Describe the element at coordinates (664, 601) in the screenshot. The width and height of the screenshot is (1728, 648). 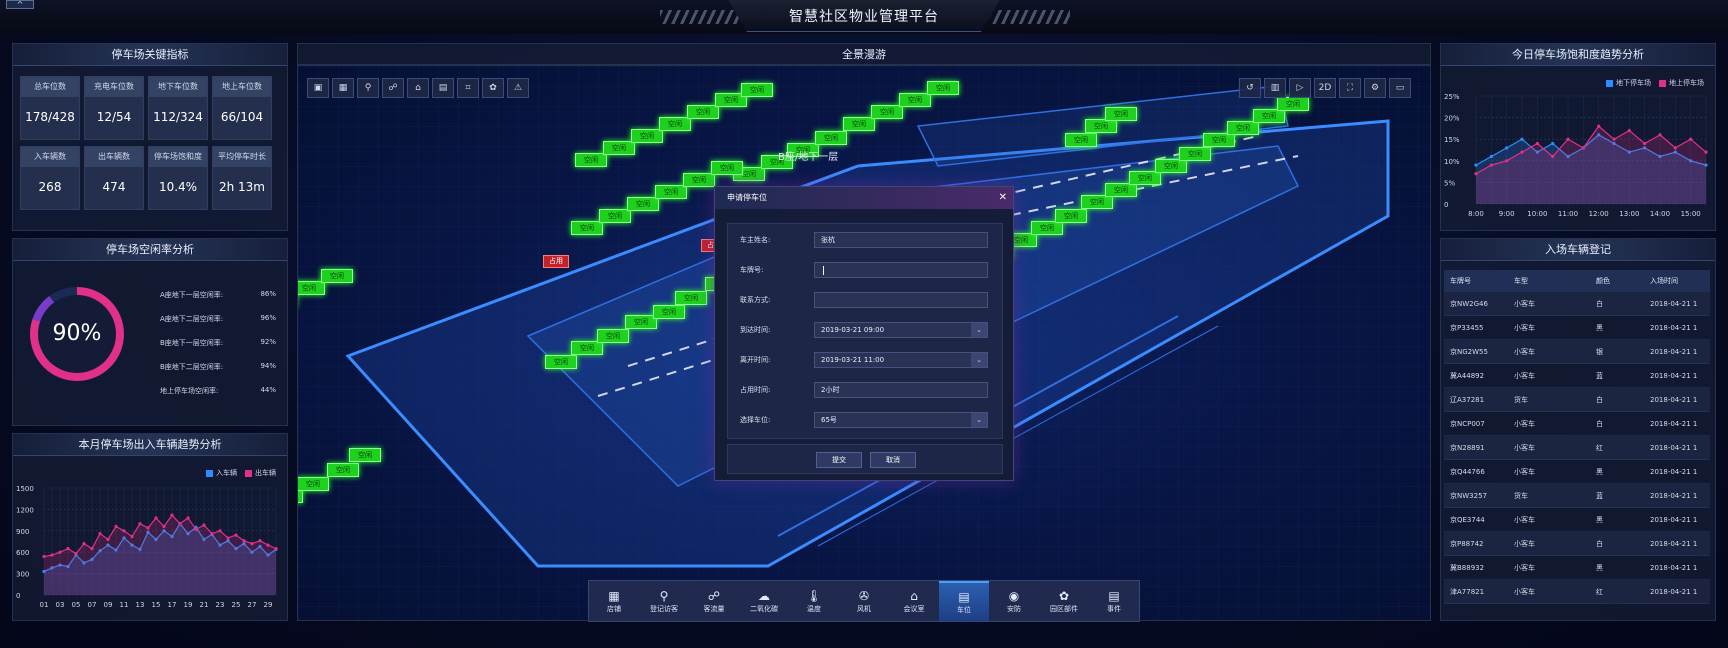
I see `nav-item: ⚲ 登记访客` at that location.